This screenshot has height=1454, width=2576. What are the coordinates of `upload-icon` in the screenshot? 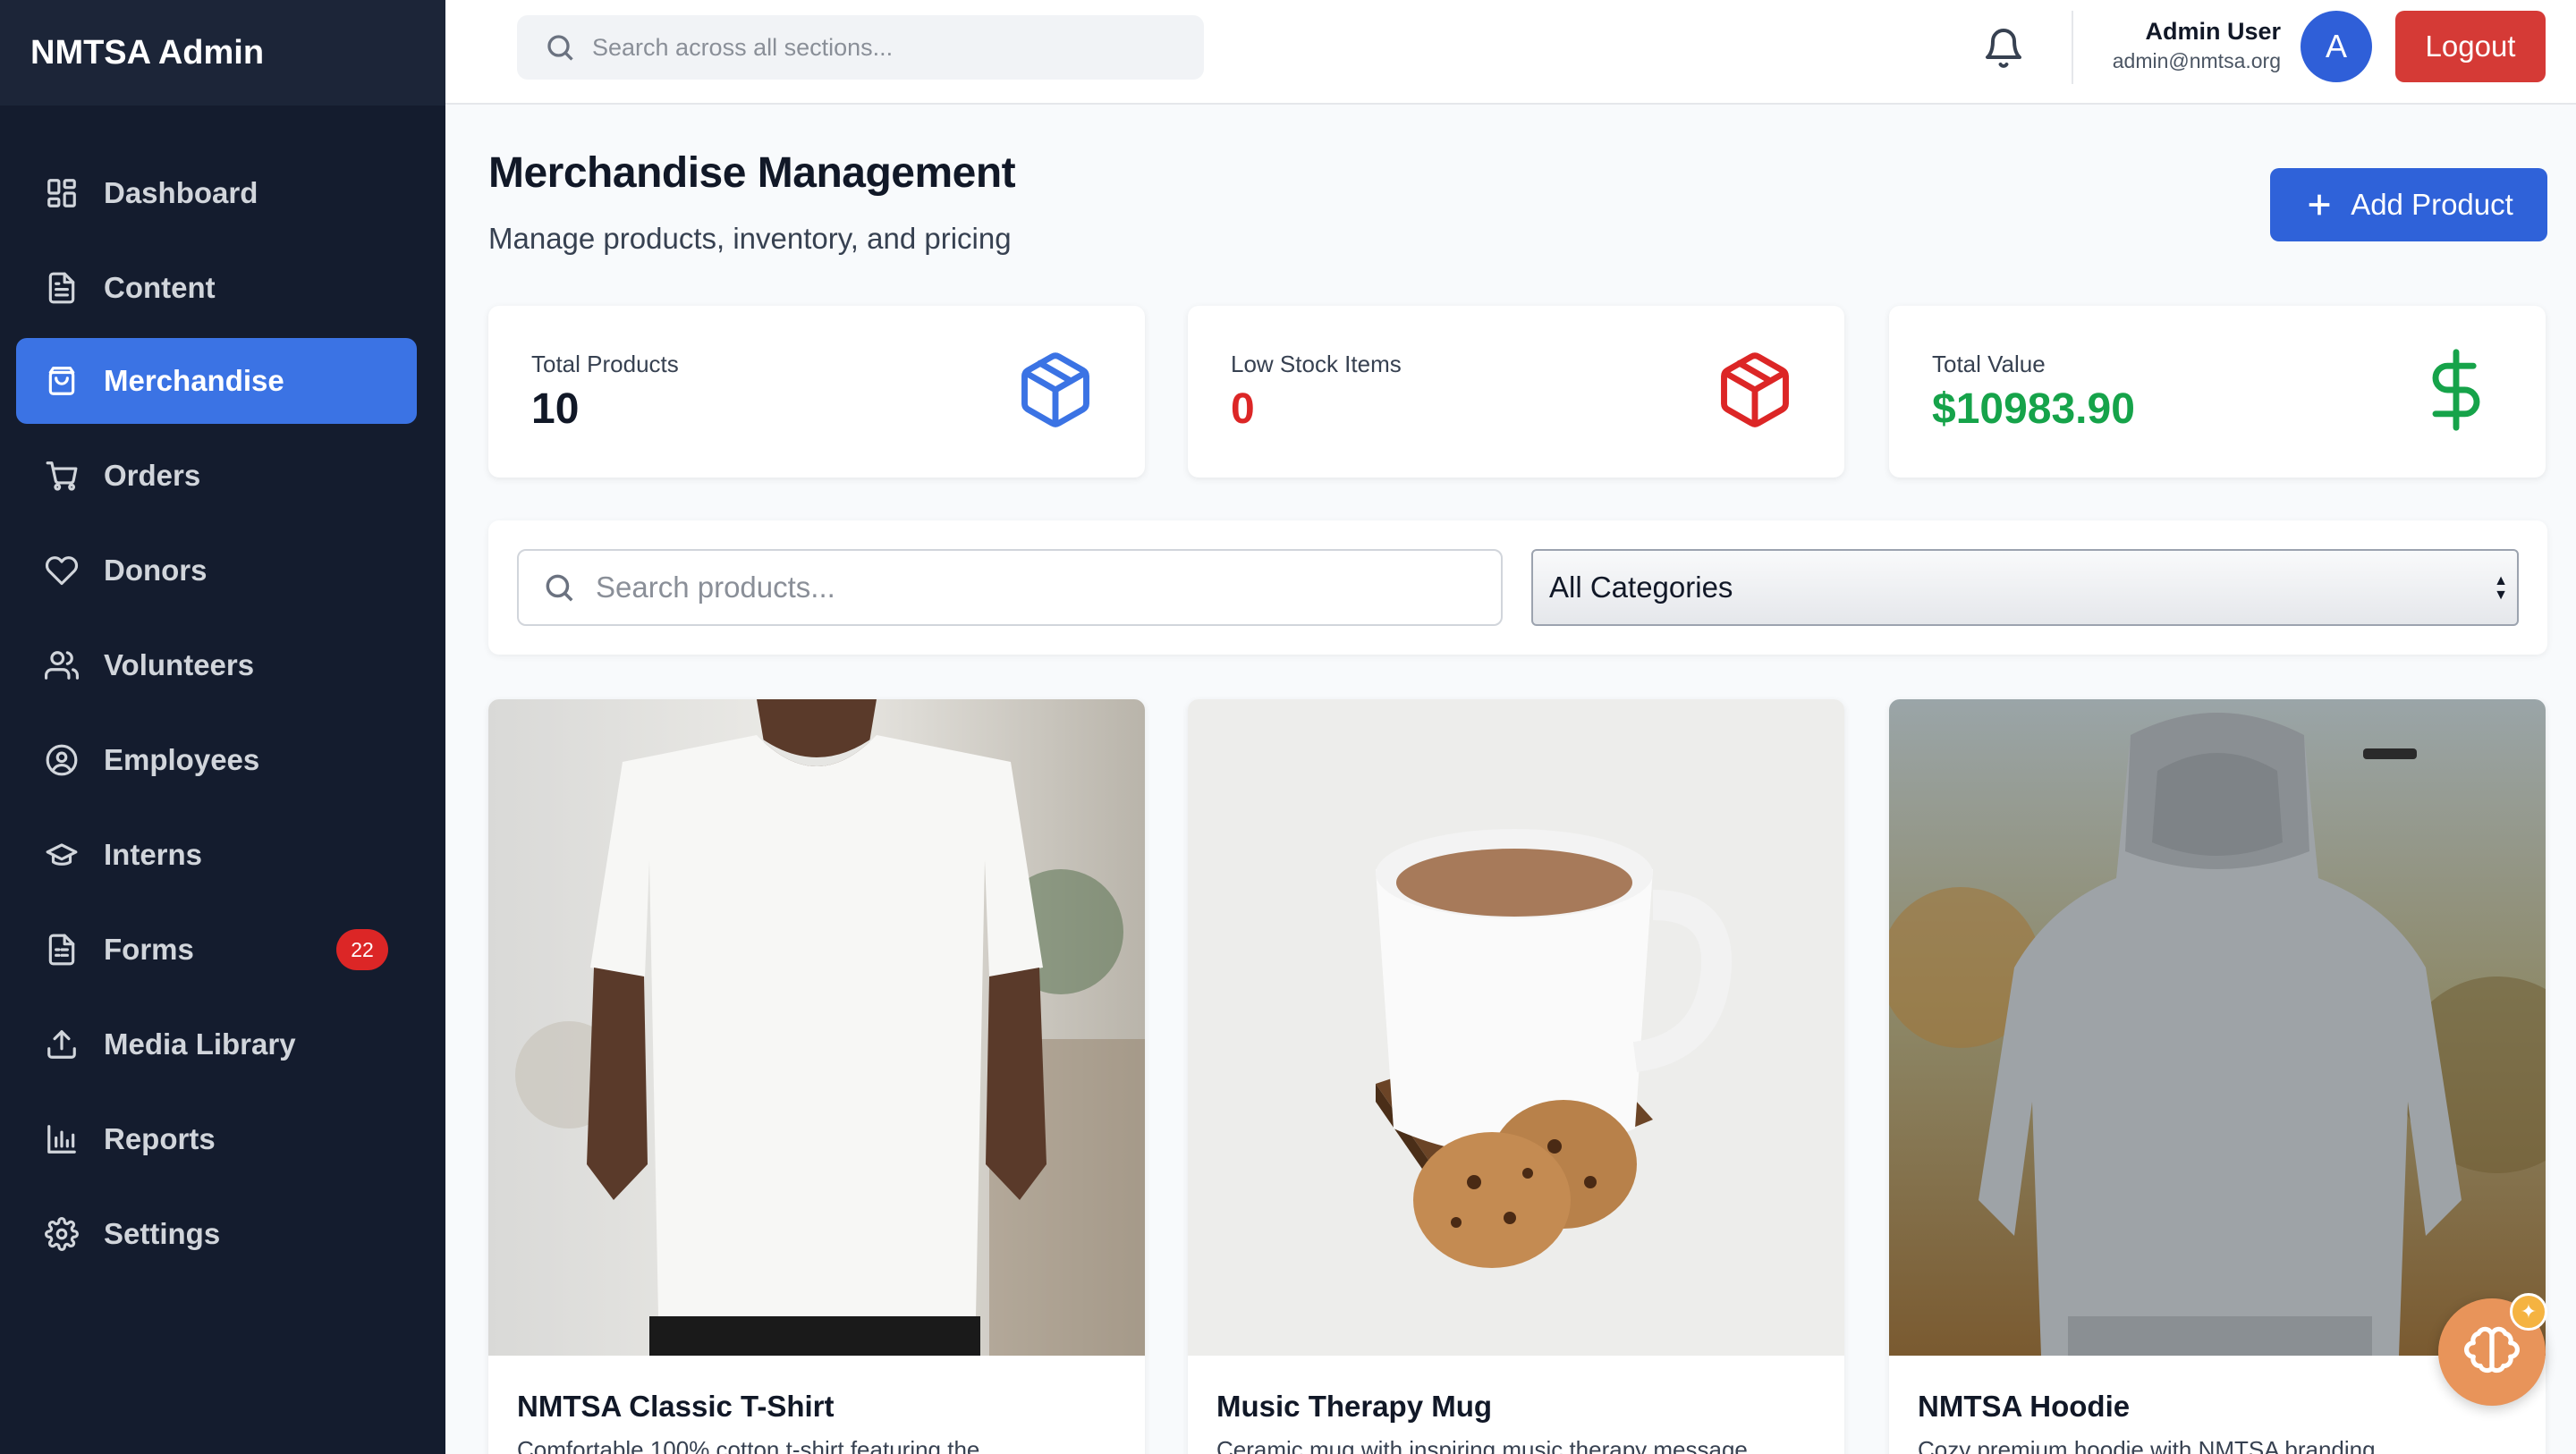 It's located at (62, 1044).